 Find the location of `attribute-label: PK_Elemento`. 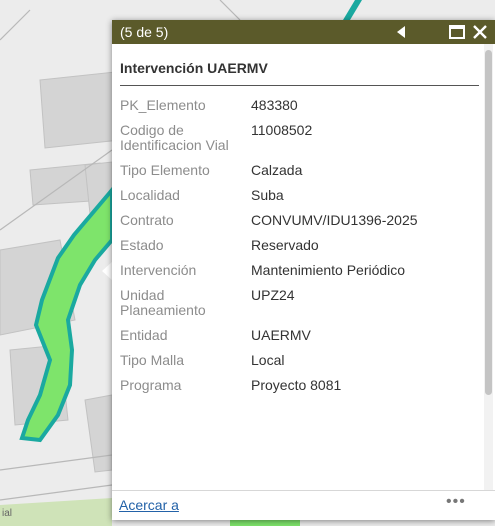

attribute-label: PK_Elemento is located at coordinates (163, 105).